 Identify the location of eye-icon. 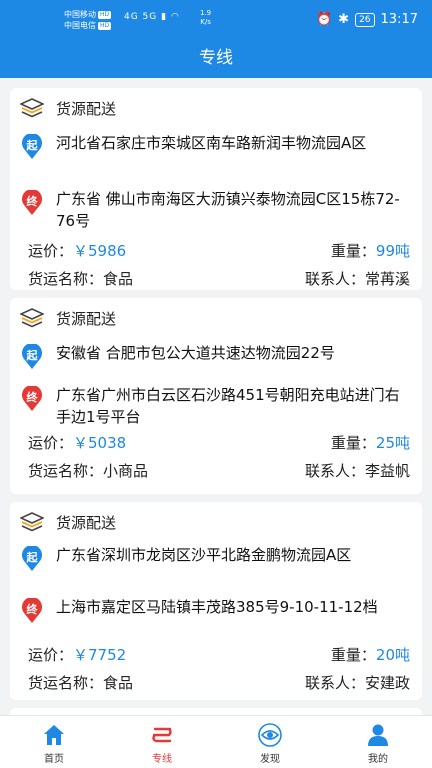
(270, 735).